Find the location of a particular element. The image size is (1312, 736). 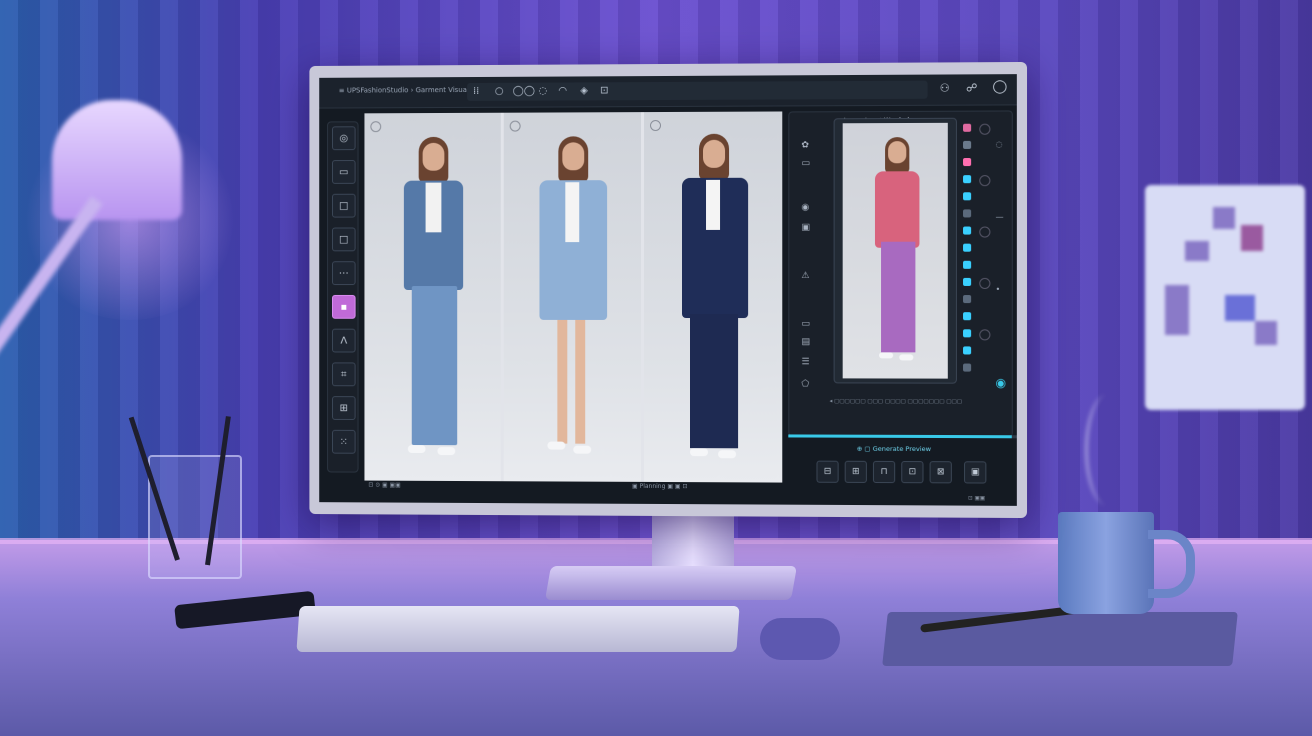

left-toolbar: ◎ ▭ □ □ ⋯ ▪ Λ ⌗ ⊞ ⁙ is located at coordinates (342, 296).